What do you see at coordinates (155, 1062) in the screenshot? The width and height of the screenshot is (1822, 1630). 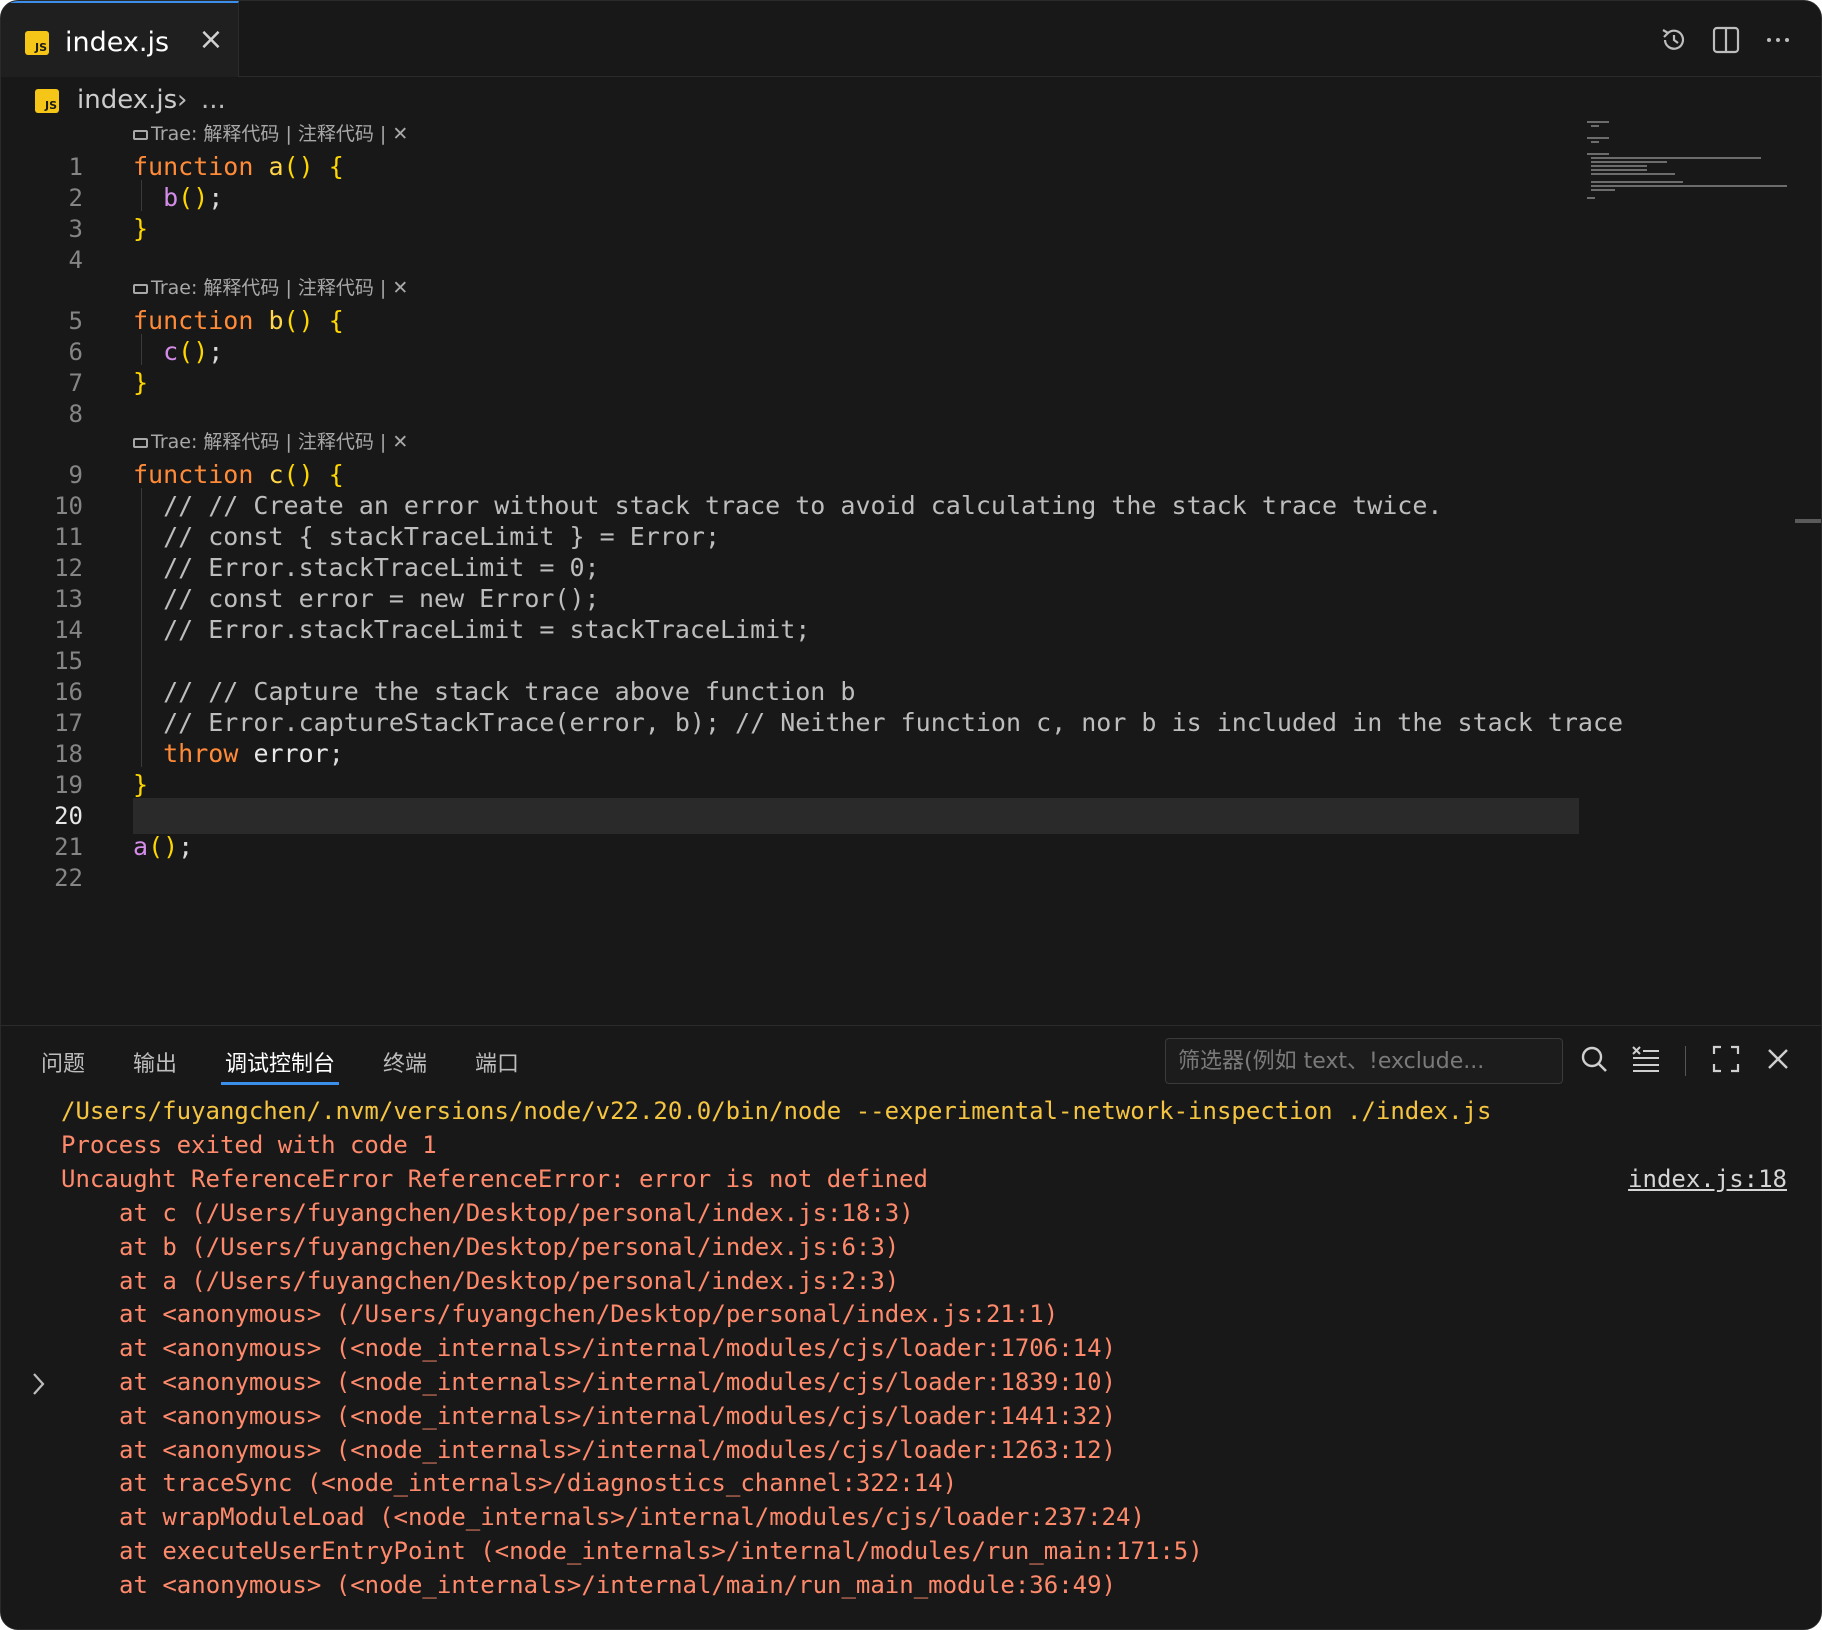 I see `tab-output: 输出` at bounding box center [155, 1062].